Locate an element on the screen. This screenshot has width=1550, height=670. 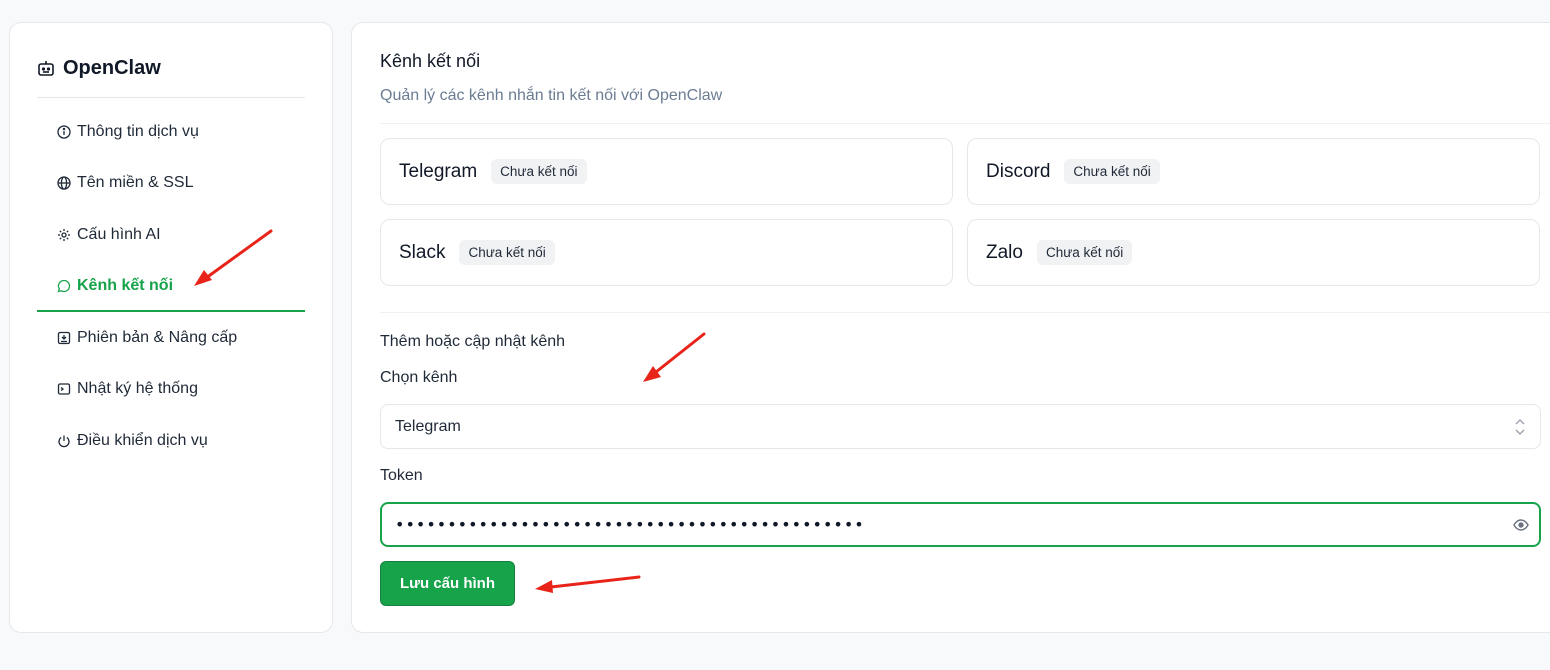
sidebar-item-label: Phiên bản & Nâng cấp is located at coordinates (157, 337).